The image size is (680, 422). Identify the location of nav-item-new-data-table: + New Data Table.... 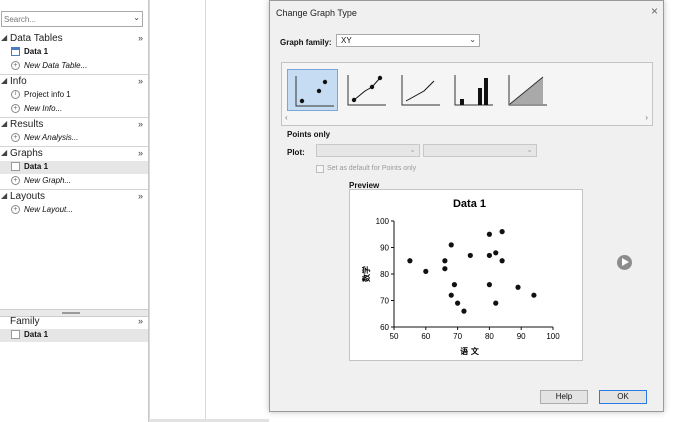
(74, 66).